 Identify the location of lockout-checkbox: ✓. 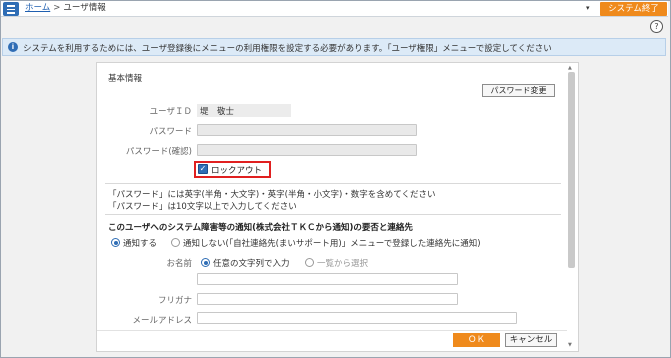
(203, 169).